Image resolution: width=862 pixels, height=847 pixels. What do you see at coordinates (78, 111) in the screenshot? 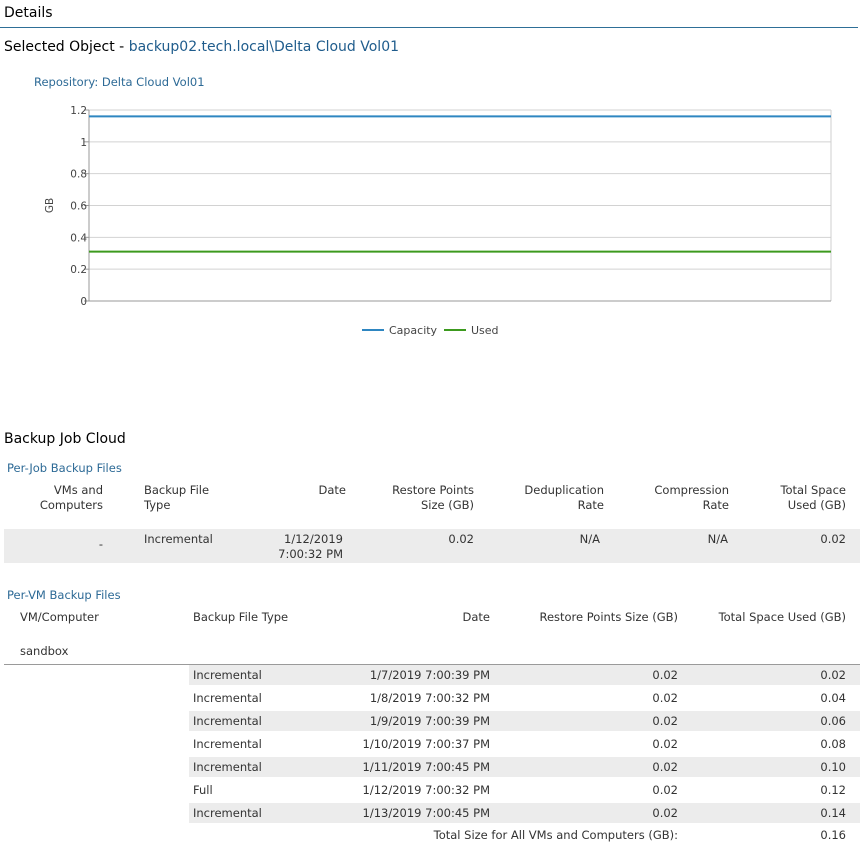
I see `y-tick-label: 1.2` at bounding box center [78, 111].